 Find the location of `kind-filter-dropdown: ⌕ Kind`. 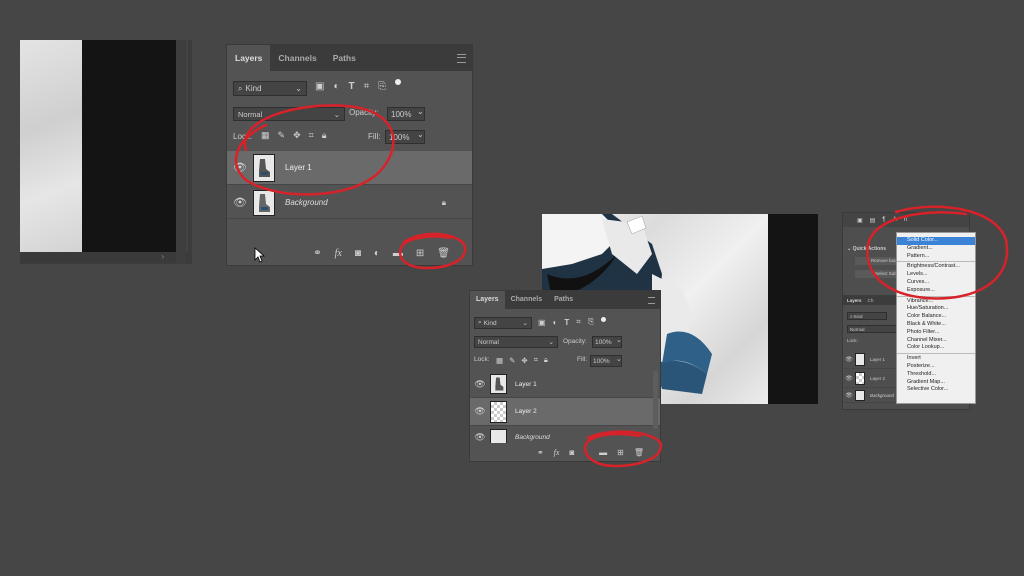

kind-filter-dropdown: ⌕ Kind is located at coordinates (867, 316).